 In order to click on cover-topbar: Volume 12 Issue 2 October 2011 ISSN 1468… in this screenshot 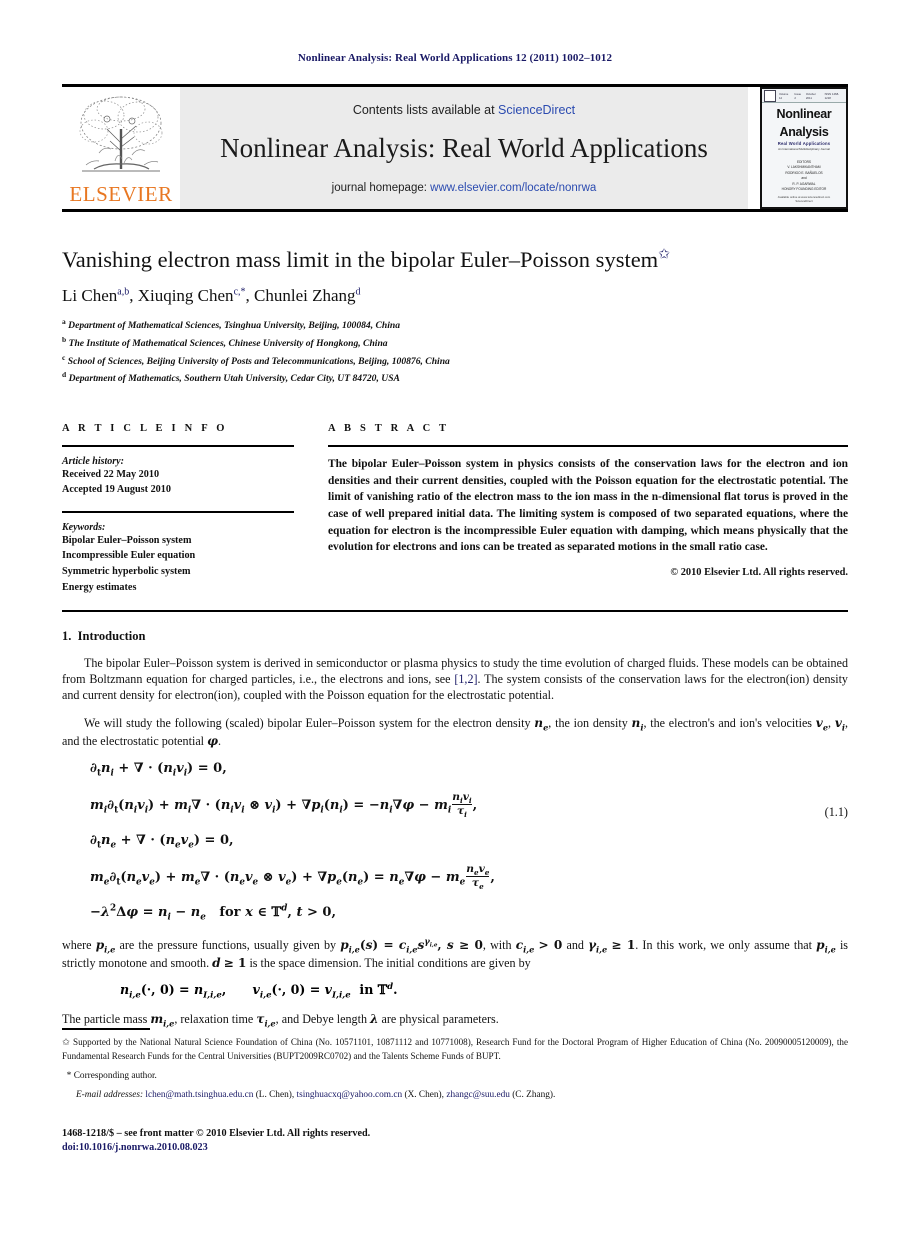, I will do `click(804, 96)`.